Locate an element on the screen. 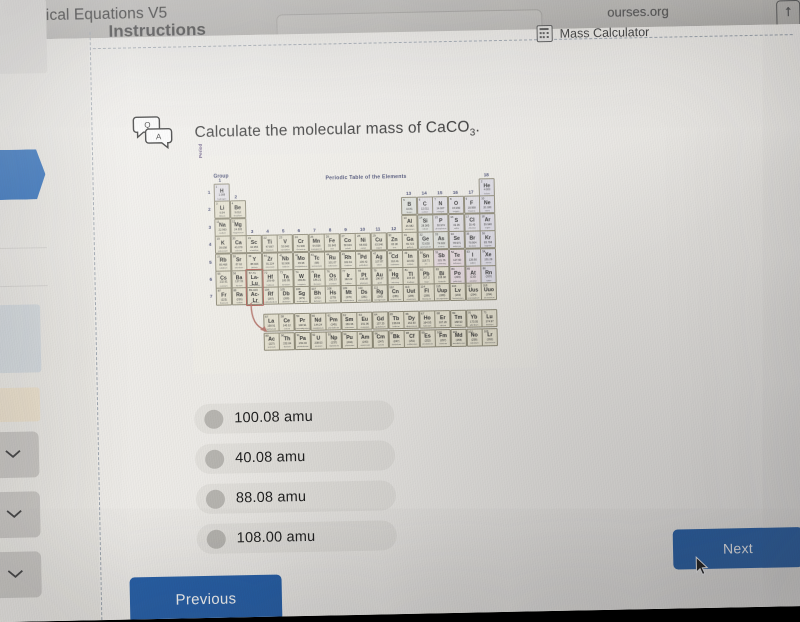 This screenshot has width=800, height=622. element-cell-Ni: 28 Ni 58.693 nickel is located at coordinates (363, 242).